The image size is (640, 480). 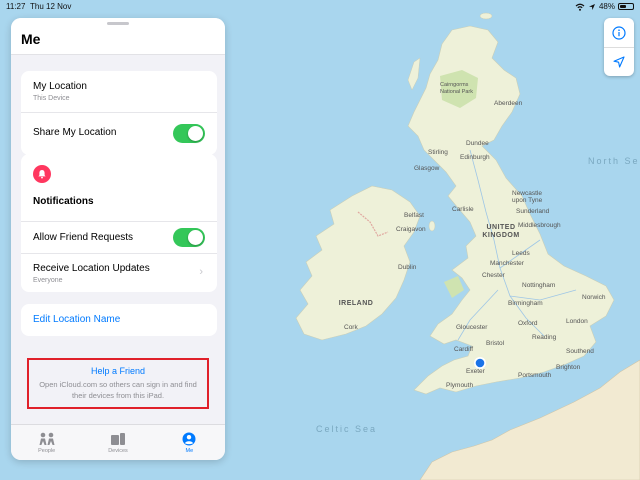 I want to click on notifications-header-row: Notifications, so click(x=119, y=188).